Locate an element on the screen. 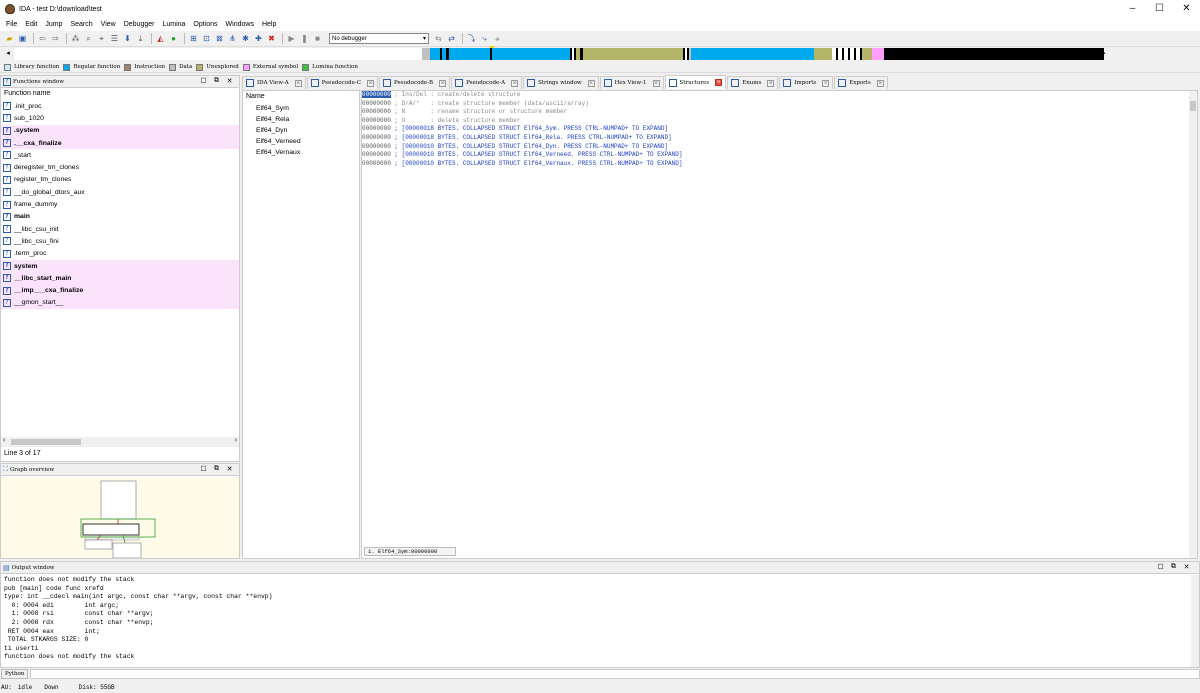 The width and height of the screenshot is (1200, 693). python-language-button: Python is located at coordinates (15, 674).